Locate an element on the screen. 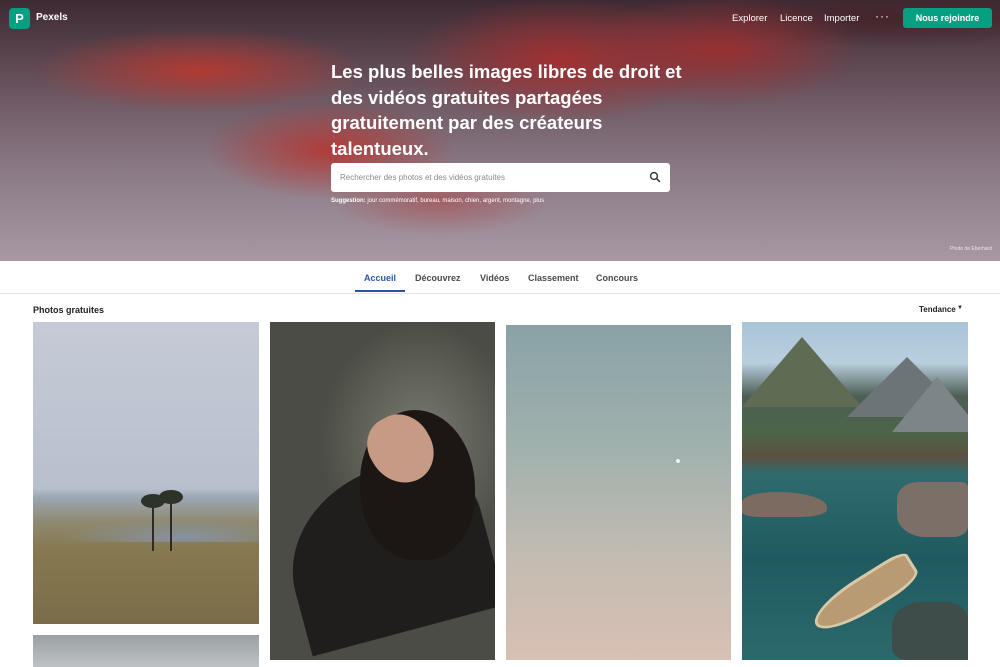 The width and height of the screenshot is (1000, 667). more-menu-icon: ··· is located at coordinates (882, 16).